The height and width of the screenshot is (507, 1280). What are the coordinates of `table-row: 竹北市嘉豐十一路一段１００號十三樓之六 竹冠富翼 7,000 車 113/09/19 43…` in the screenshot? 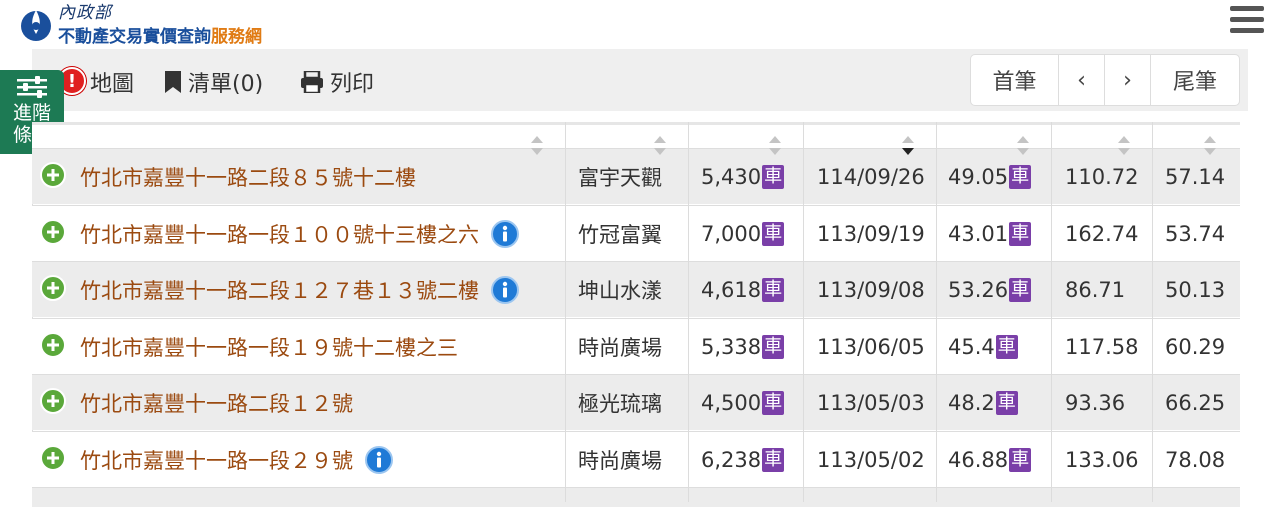 It's located at (636, 233).